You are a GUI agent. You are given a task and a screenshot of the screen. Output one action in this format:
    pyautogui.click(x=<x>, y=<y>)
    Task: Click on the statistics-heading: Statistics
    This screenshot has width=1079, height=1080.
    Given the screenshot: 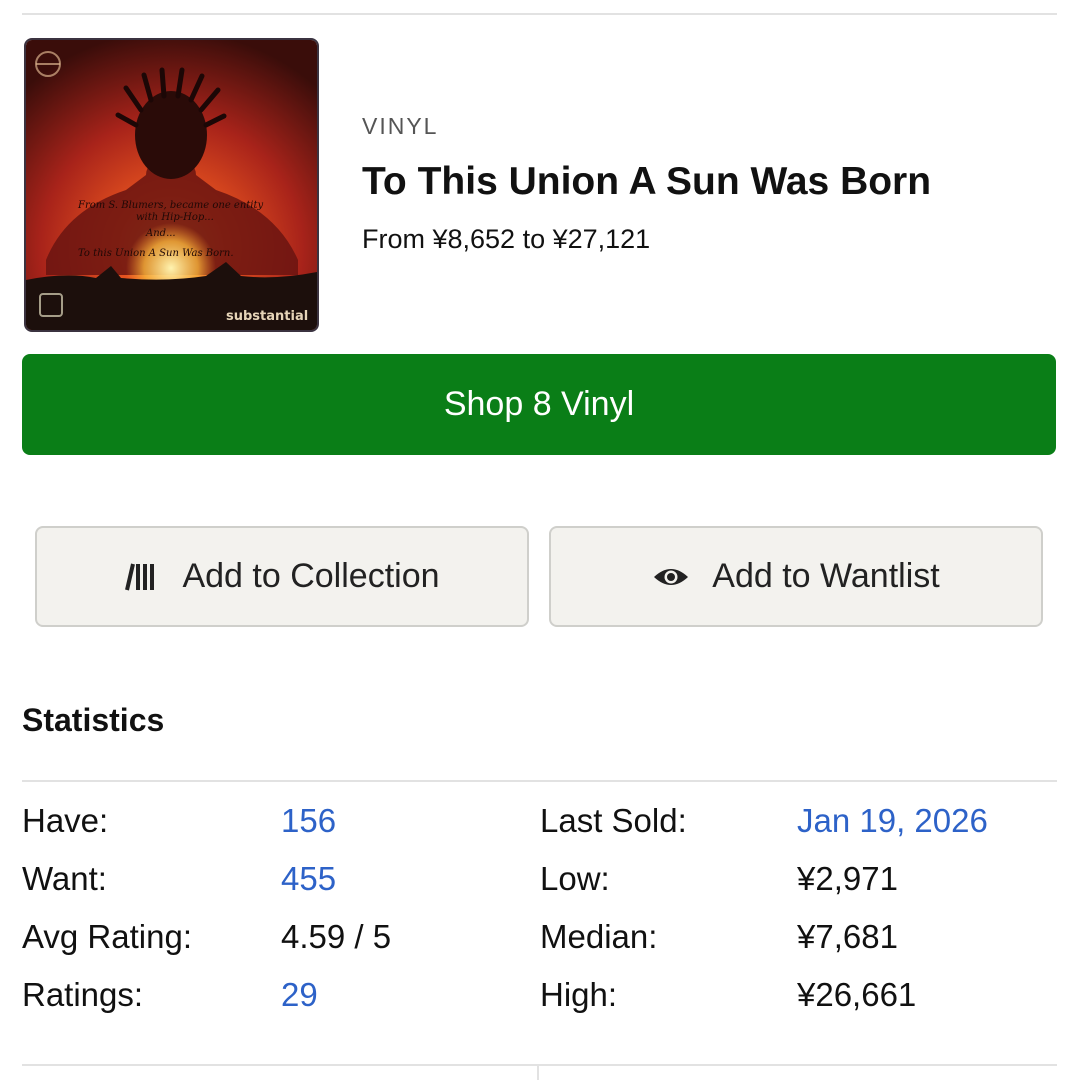 What is the action you would take?
    pyautogui.click(x=93, y=720)
    